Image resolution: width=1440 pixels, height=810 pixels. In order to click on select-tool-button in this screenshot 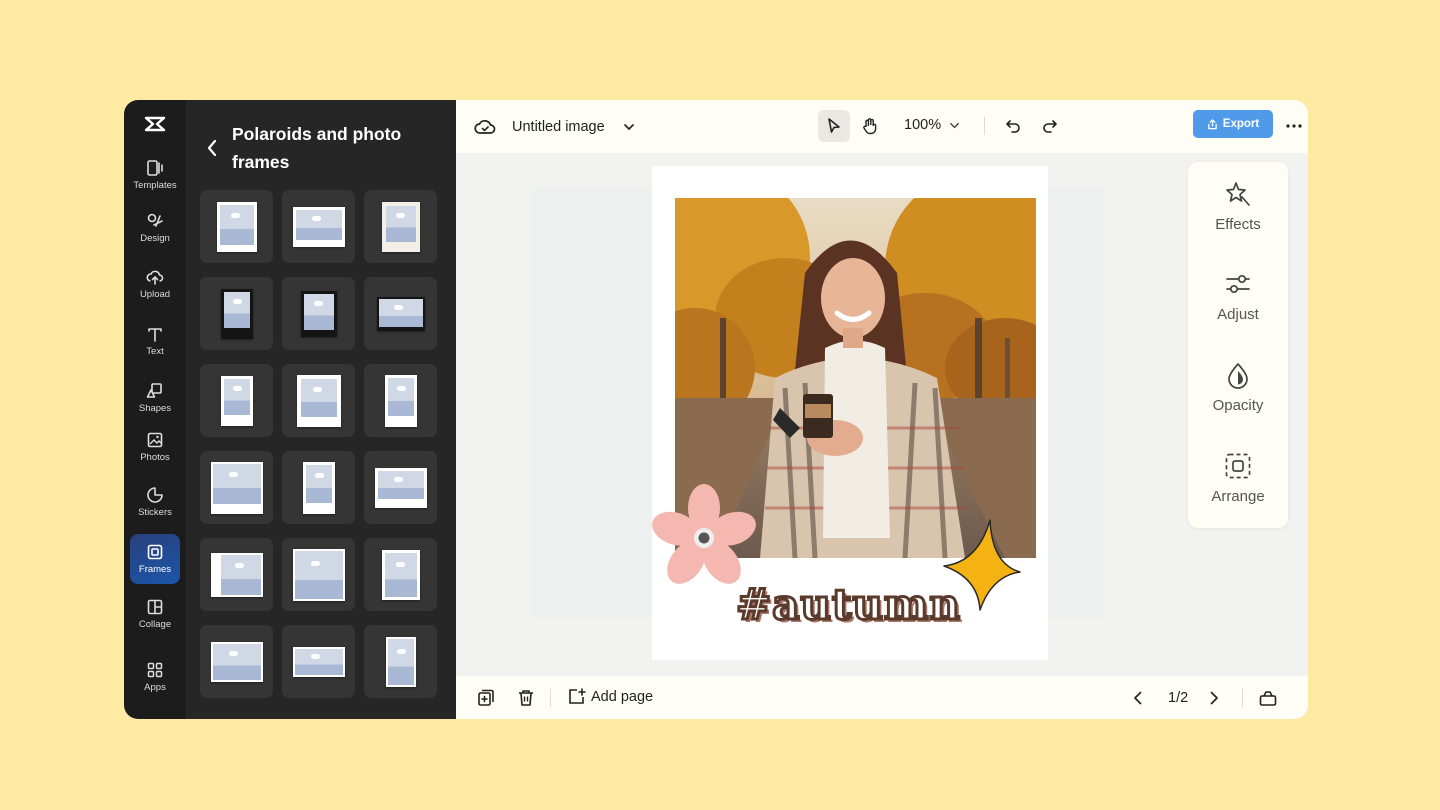, I will do `click(834, 126)`.